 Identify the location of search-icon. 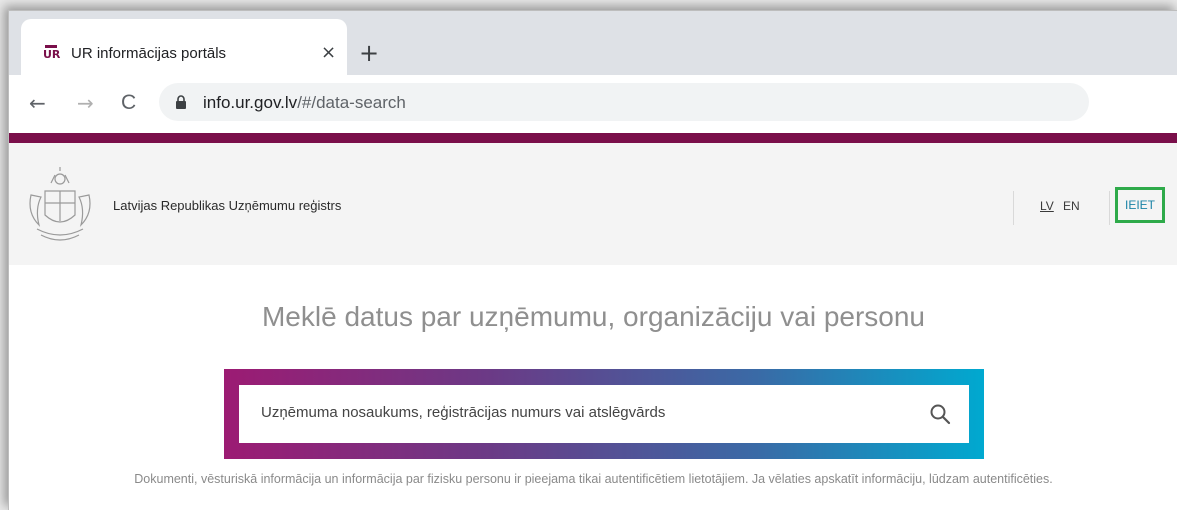
(940, 414).